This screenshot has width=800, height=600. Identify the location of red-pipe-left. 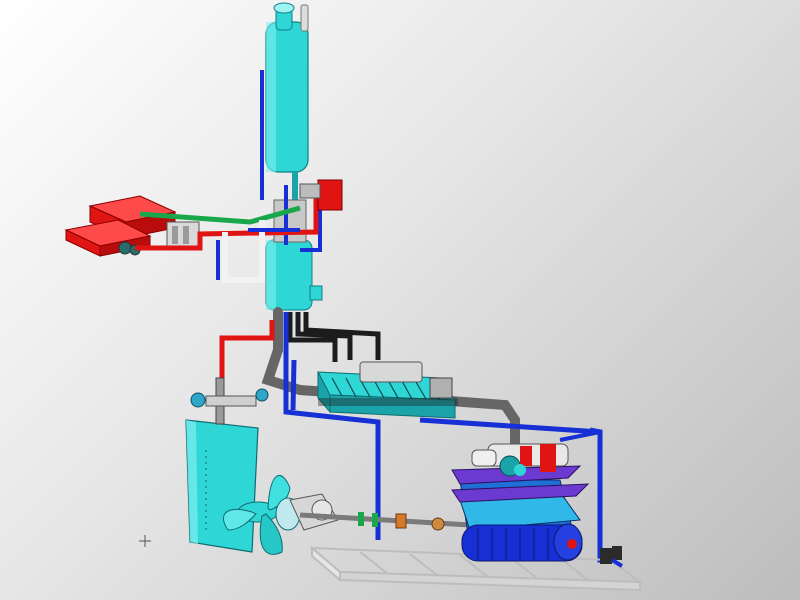
(247, 350).